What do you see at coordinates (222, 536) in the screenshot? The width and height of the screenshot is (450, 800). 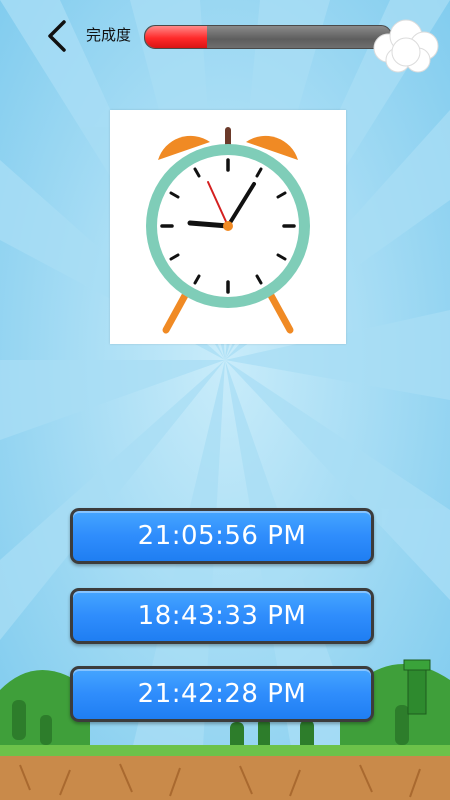 I see `answer-option-1: 21:05:56 PM` at bounding box center [222, 536].